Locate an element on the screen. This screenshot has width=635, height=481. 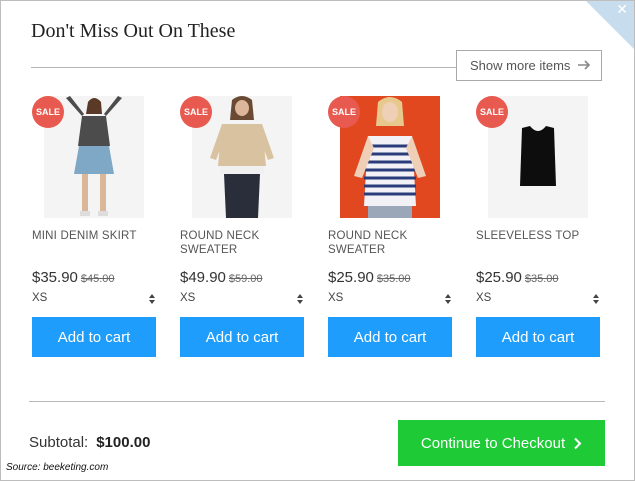
source-caption: Source: beeketing.com is located at coordinates (57, 467).